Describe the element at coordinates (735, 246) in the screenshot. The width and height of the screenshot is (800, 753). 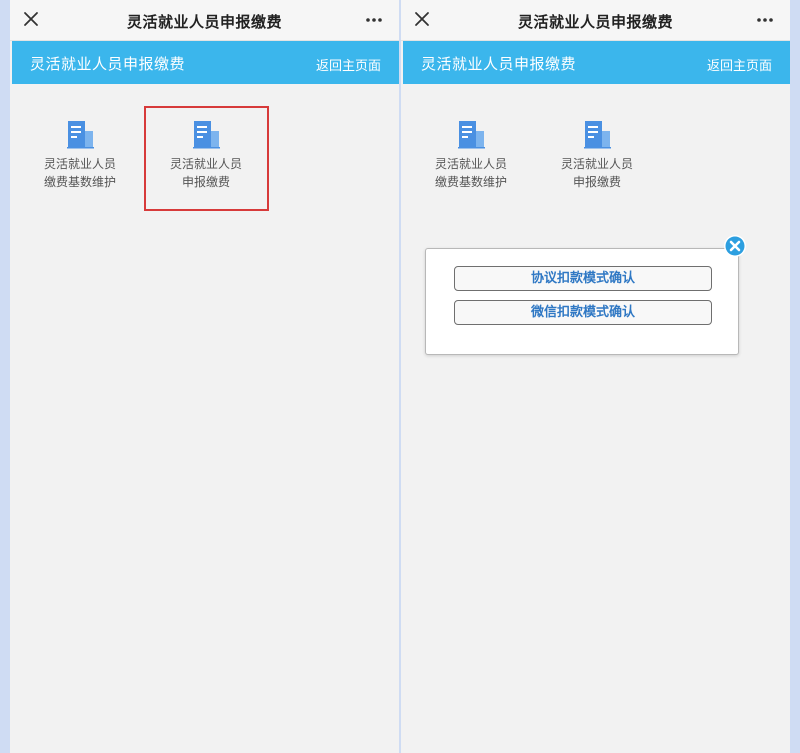
I see `dialog-close-icon` at that location.